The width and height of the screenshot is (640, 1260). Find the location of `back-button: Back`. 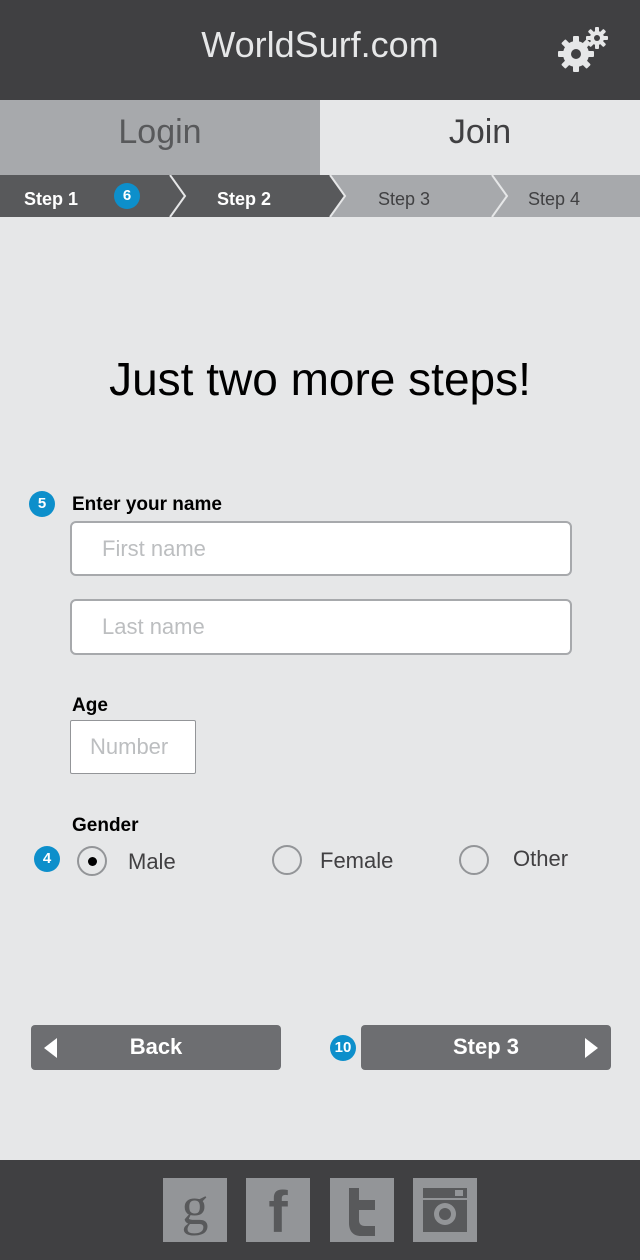

back-button: Back is located at coordinates (156, 1047).